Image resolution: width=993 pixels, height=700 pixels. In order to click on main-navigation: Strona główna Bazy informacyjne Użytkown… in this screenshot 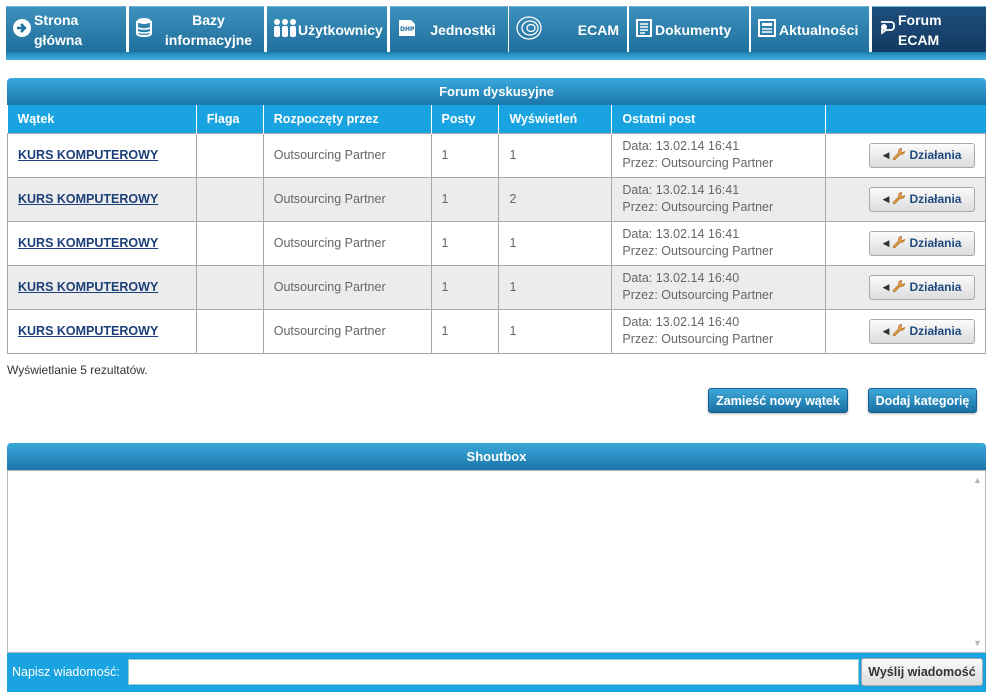, I will do `click(496, 29)`.